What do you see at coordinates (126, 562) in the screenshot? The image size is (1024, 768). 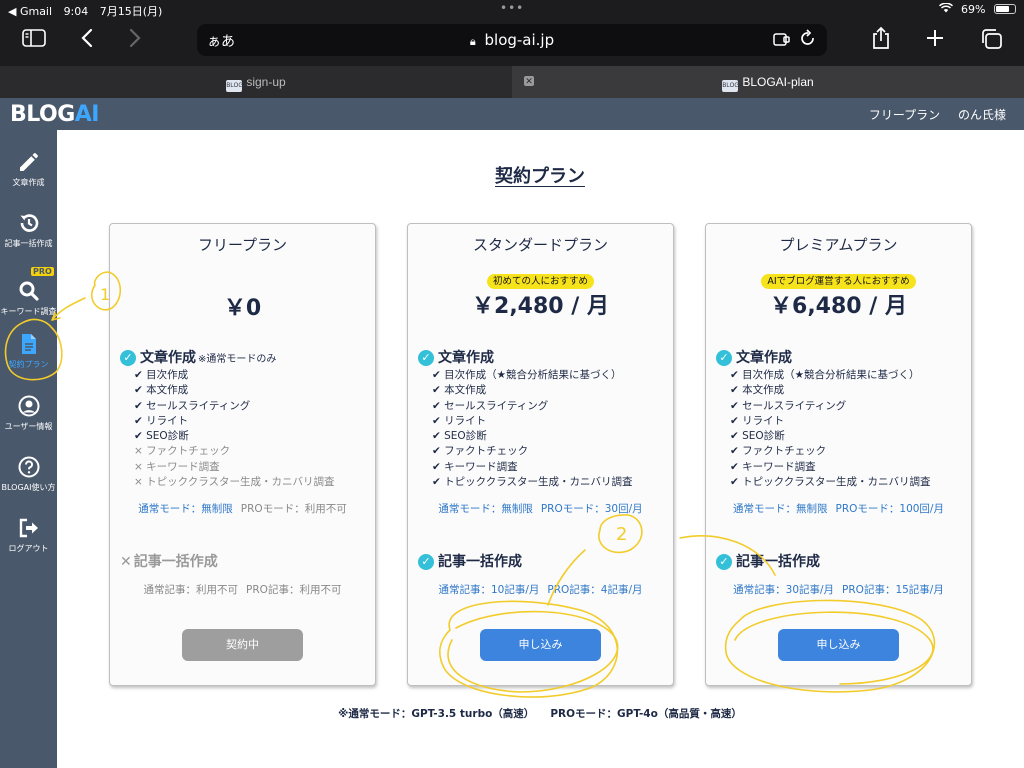 I see `x-mark-icon: ✕` at bounding box center [126, 562].